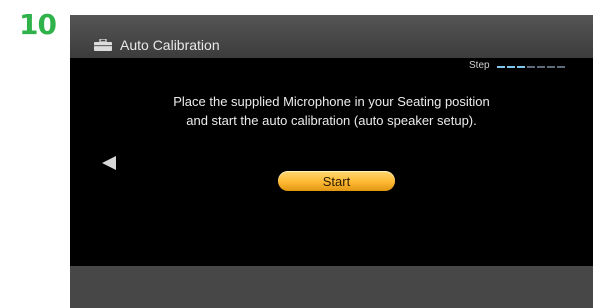 The width and height of the screenshot is (593, 308). I want to click on start-button-label: Start, so click(336, 181).